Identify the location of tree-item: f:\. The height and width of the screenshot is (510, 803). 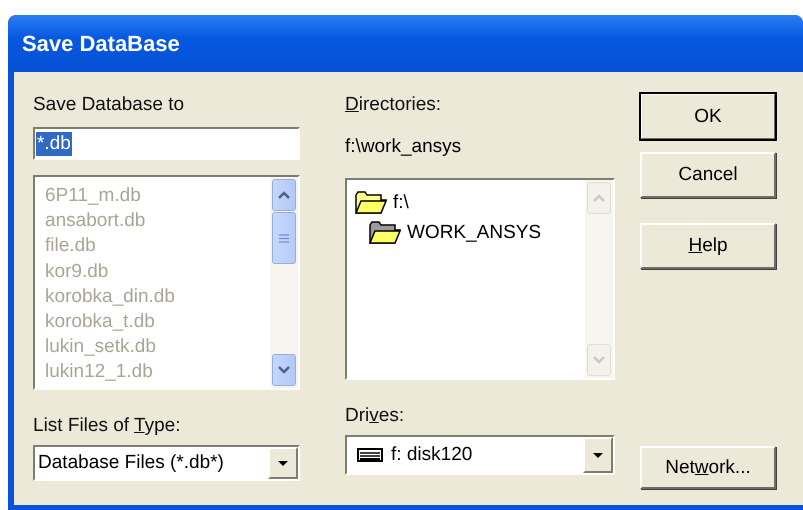
(401, 203).